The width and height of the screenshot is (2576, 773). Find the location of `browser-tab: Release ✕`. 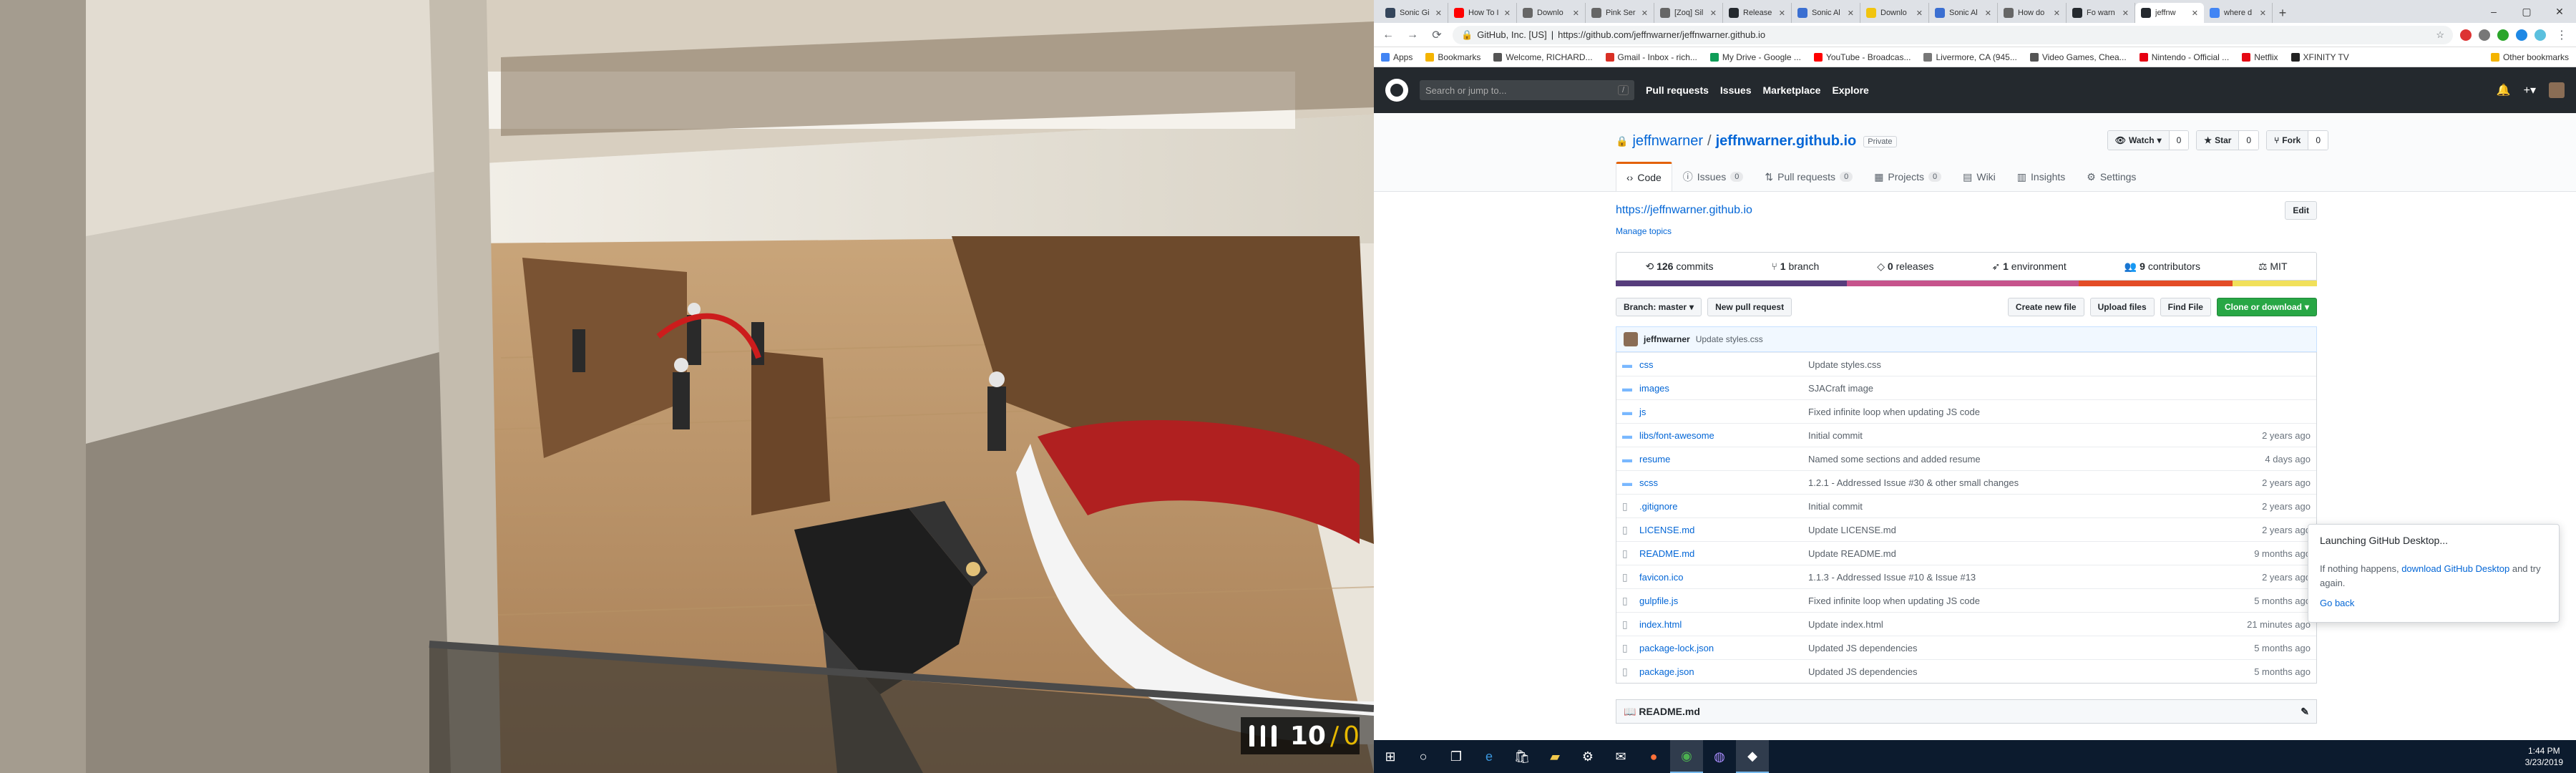

browser-tab: Release ✕ is located at coordinates (1758, 13).